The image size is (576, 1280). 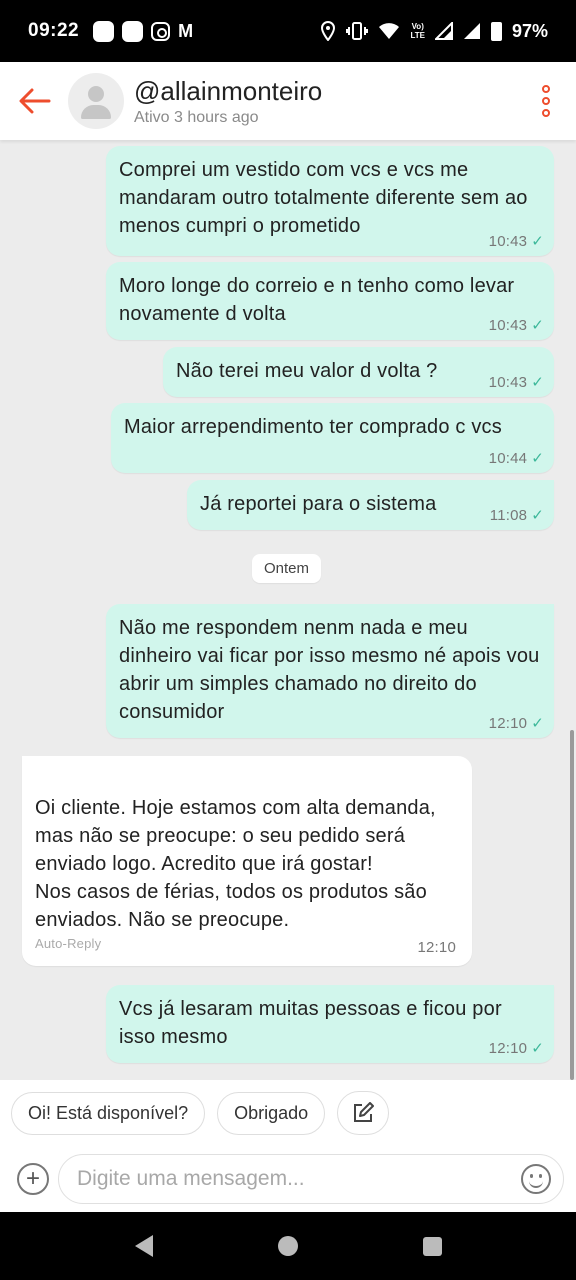 I want to click on avatar, so click(x=96, y=101).